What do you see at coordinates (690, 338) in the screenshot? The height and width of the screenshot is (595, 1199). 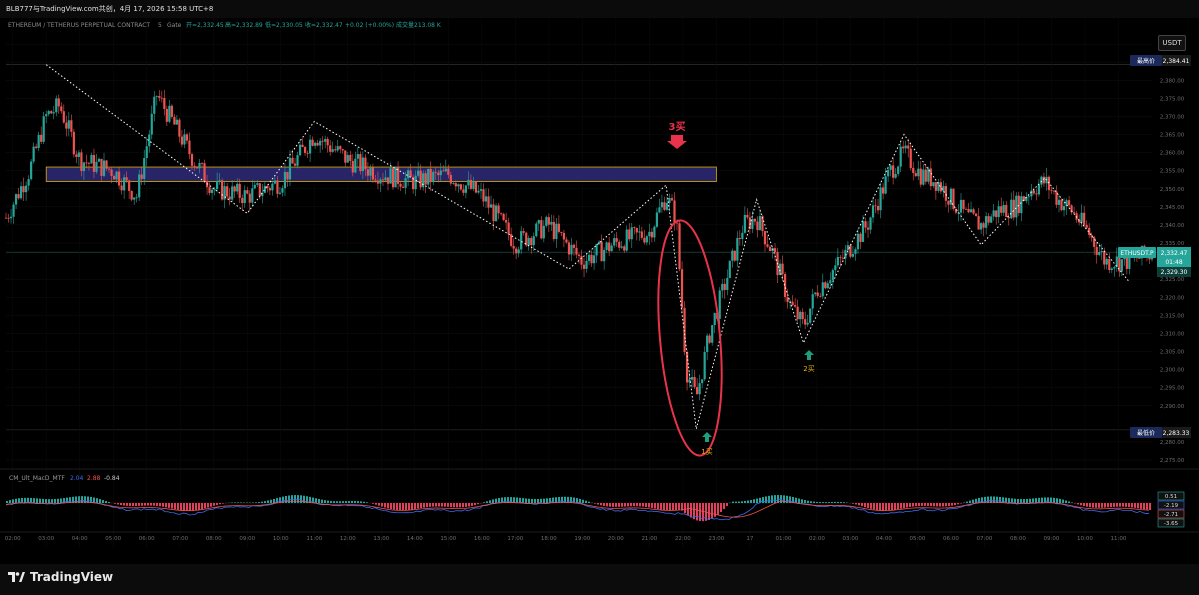 I see `highlight-ellipse` at bounding box center [690, 338].